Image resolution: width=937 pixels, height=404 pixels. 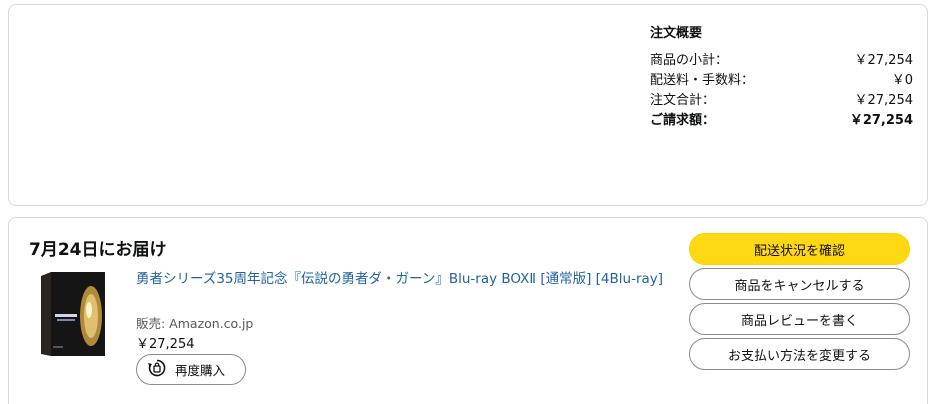 What do you see at coordinates (781, 121) in the screenshot?
I see `grand-total-row: ご請求額： ￥27,254` at bounding box center [781, 121].